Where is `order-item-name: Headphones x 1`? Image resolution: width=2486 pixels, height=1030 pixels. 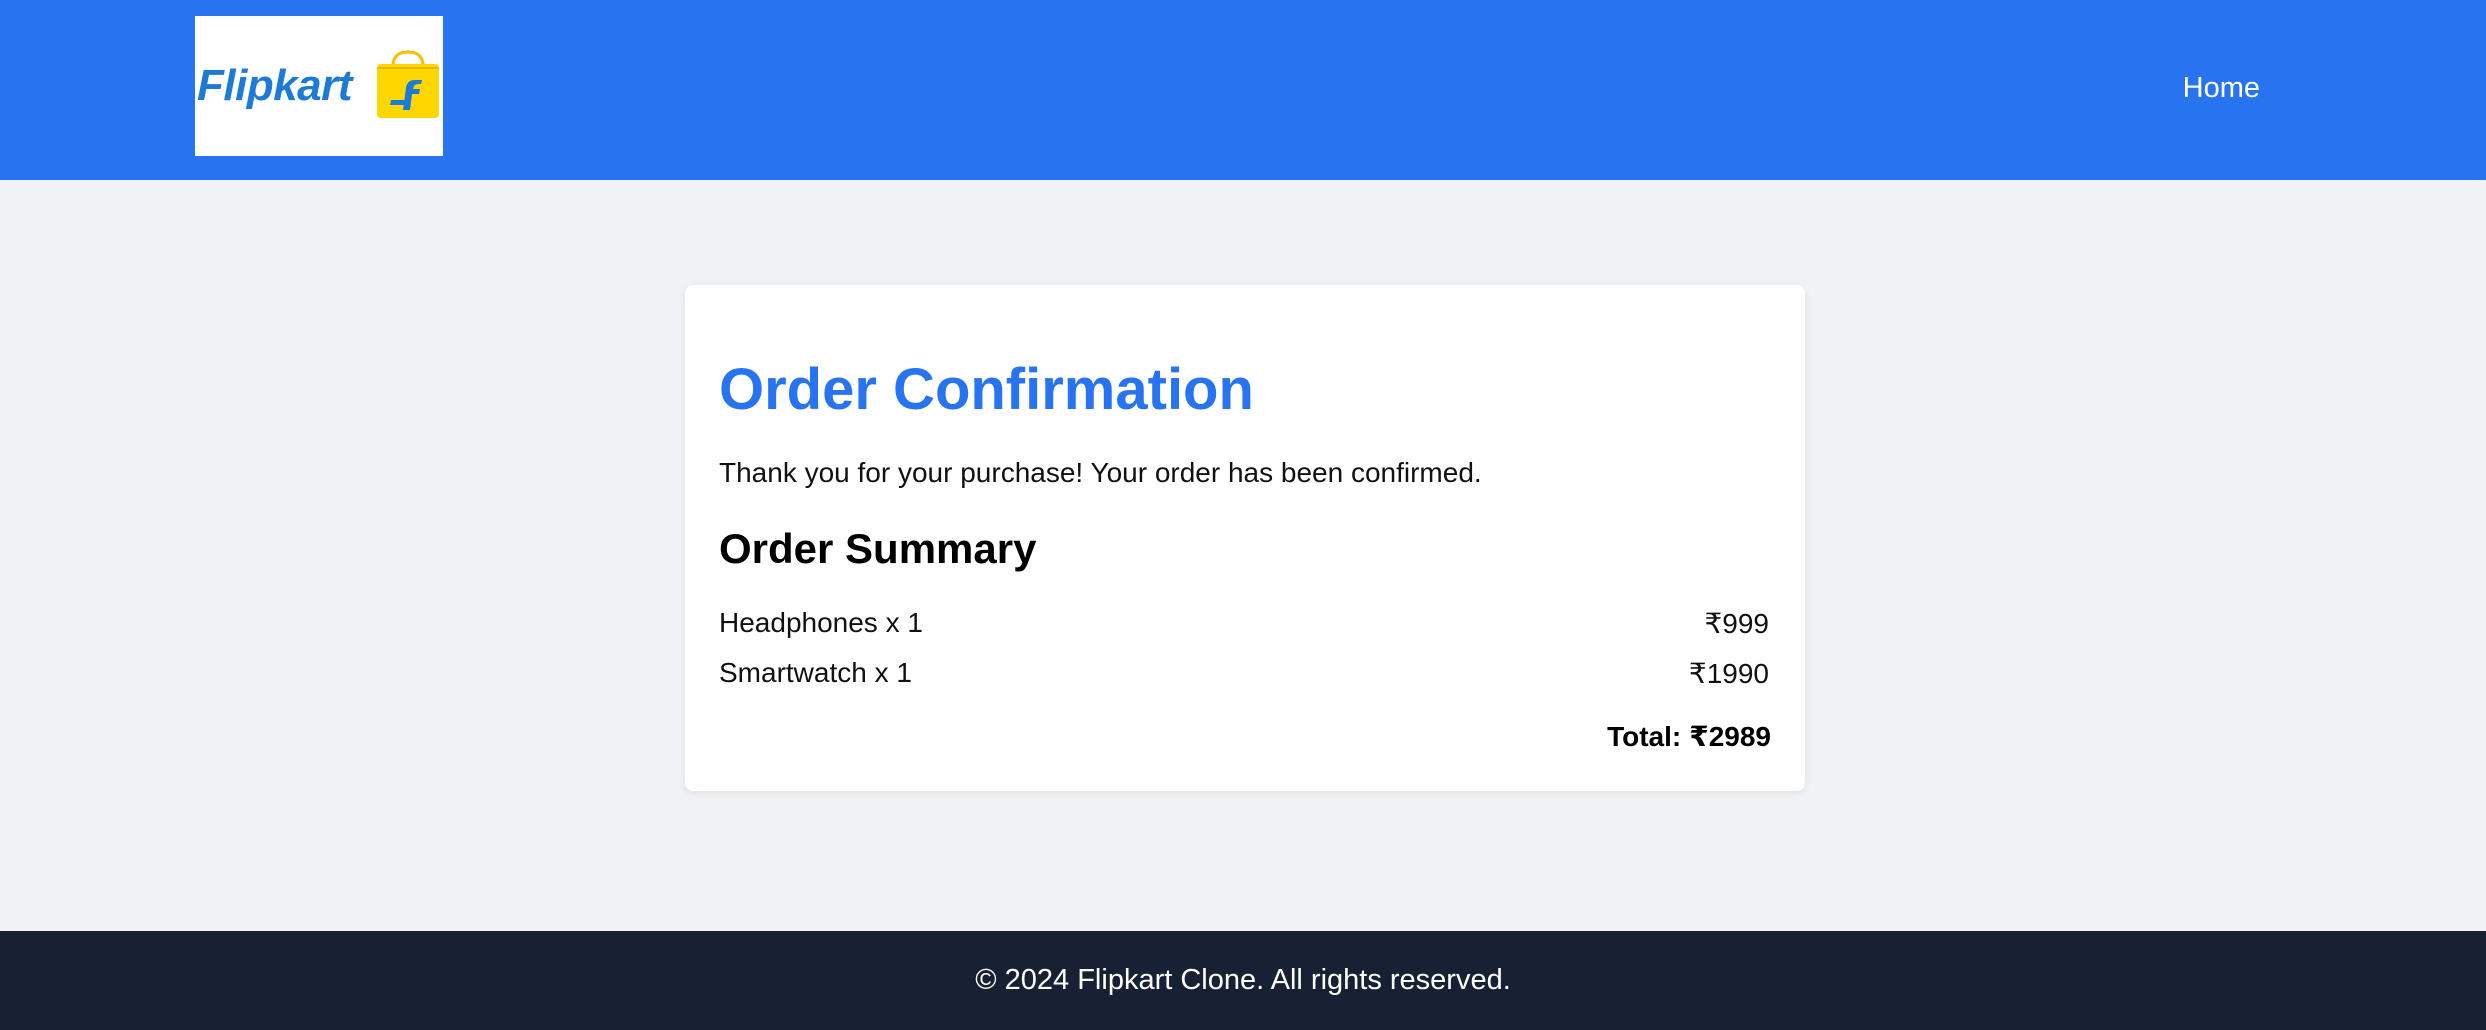
order-item-name: Headphones x 1 is located at coordinates (821, 622).